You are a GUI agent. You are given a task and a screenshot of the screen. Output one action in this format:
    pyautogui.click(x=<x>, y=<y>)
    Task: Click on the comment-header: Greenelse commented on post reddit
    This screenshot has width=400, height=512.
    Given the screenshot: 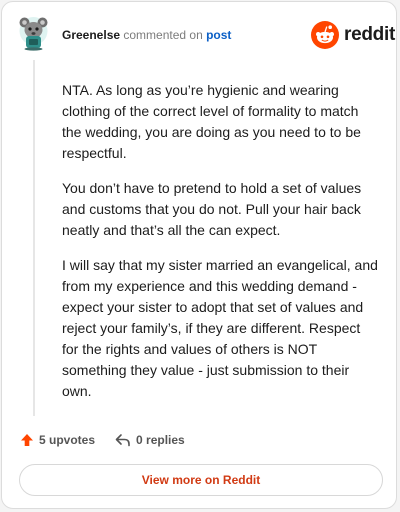 What is the action you would take?
    pyautogui.click(x=199, y=34)
    